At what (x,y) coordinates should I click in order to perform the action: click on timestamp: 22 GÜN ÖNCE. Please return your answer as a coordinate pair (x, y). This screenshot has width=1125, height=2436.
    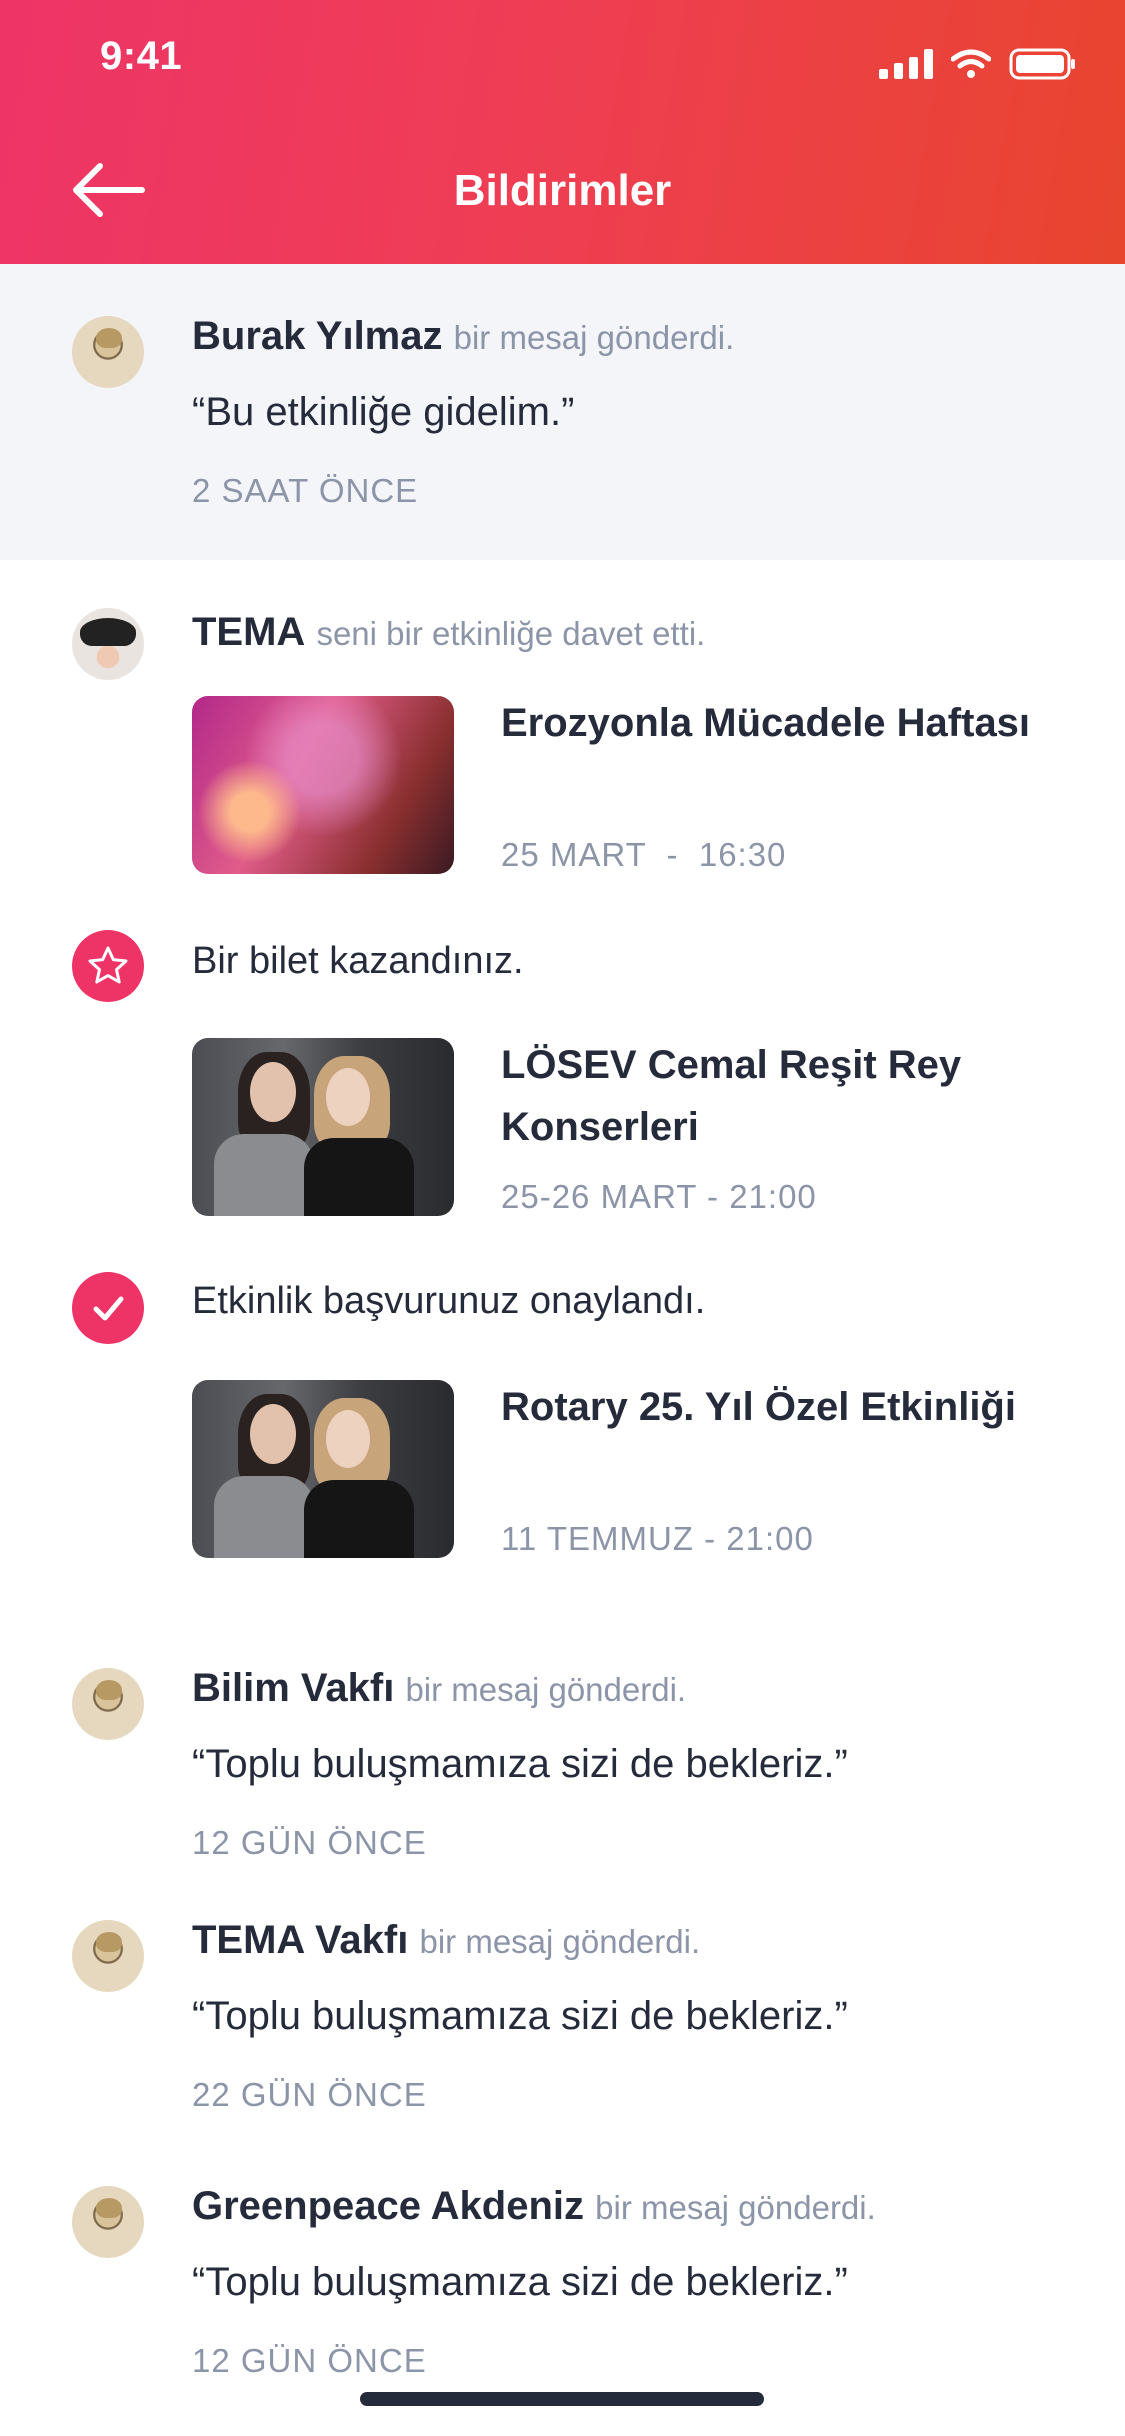
    Looking at the image, I should click on (309, 2094).